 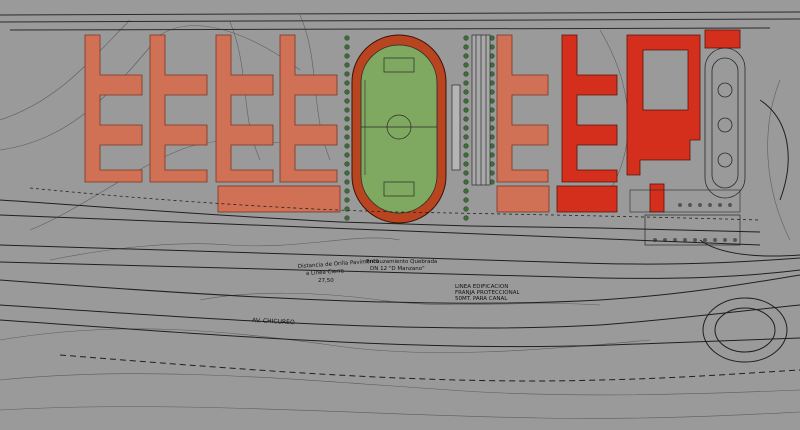 I want to click on new-building-annex, so click(x=722, y=39).